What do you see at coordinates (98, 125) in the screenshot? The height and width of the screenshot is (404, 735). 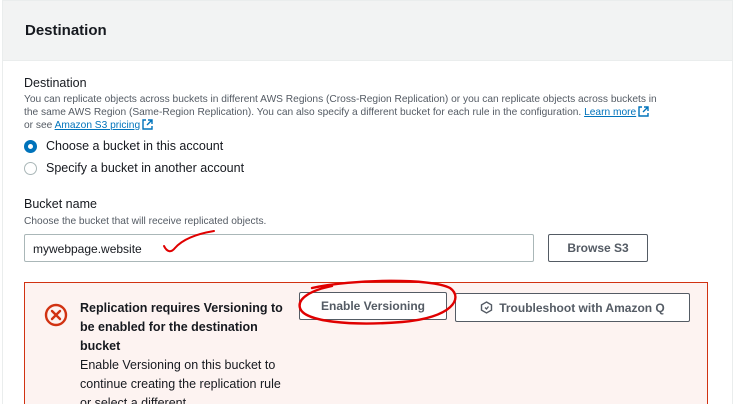 I see `pricing-link: Amazon S3 pricing` at bounding box center [98, 125].